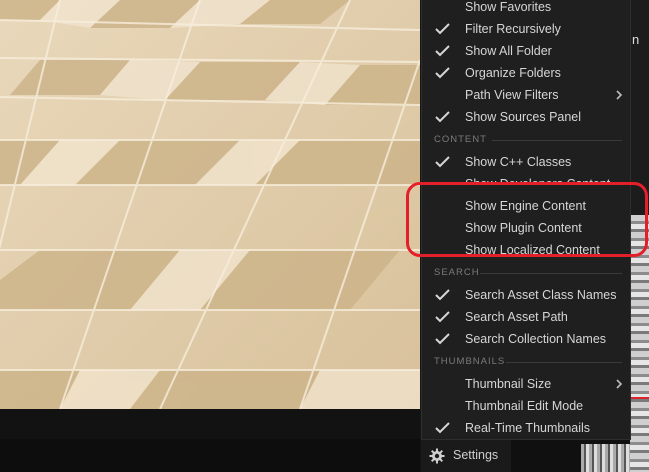 This screenshot has height=472, width=649. I want to click on menu-item-label: Real-Time Thumbnails, so click(528, 428).